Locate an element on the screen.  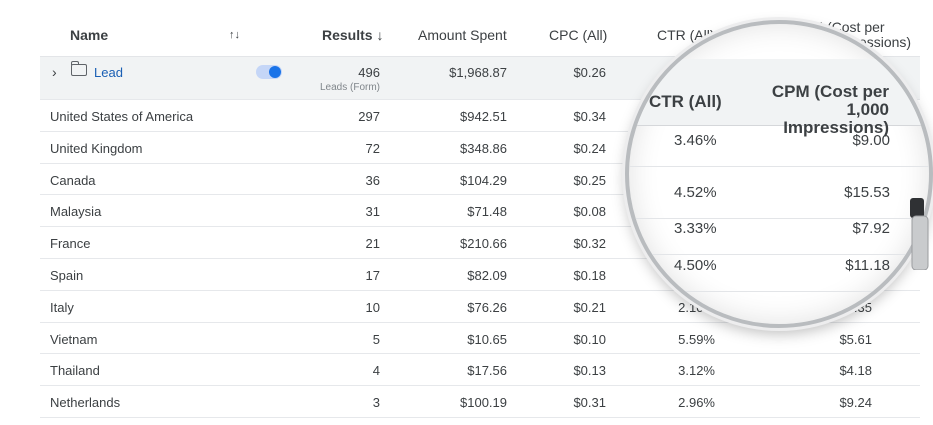
lens-ctr-header: CTR (All) is located at coordinates (685, 101).